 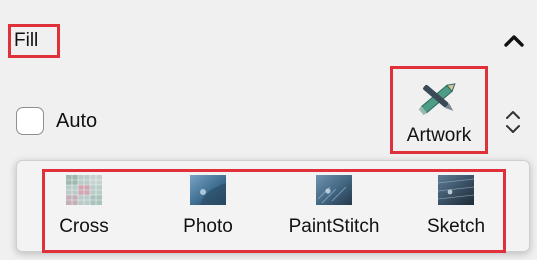 I want to click on fill-type-stepper, so click(x=513, y=122).